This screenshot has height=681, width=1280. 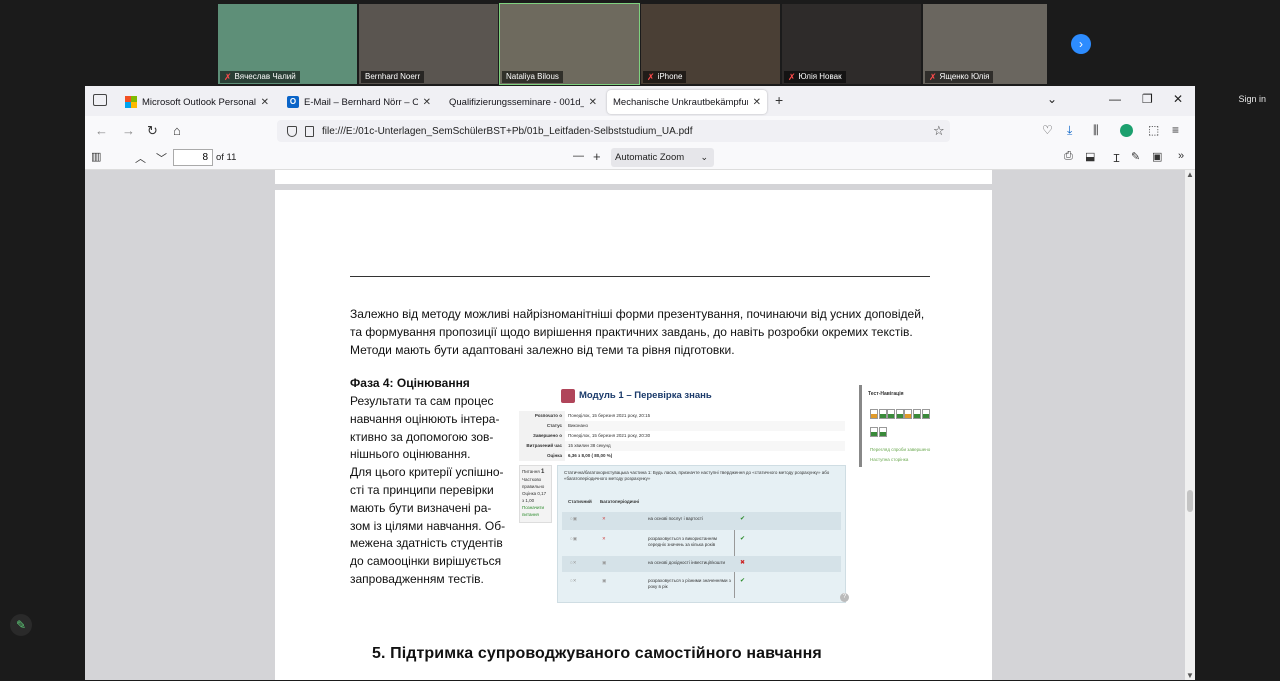 What do you see at coordinates (682, 456) in the screenshot?
I see `summary-row: Оцінка 6,36 з 8,00 ( 80,00 %)` at bounding box center [682, 456].